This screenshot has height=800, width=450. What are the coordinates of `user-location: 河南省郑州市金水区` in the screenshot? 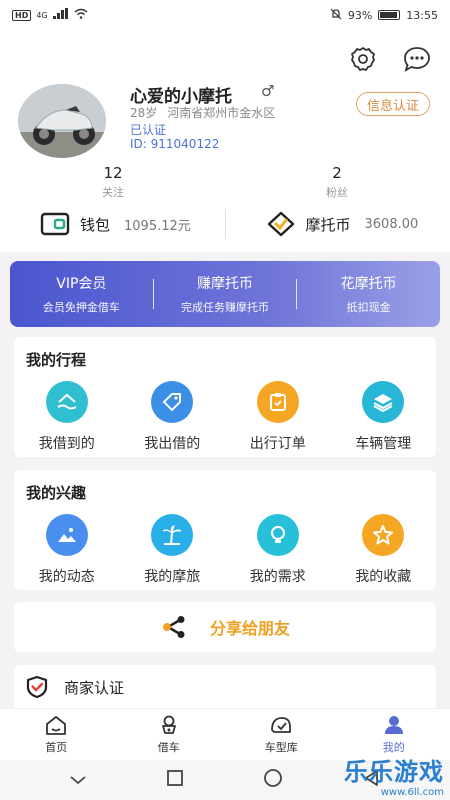 It's located at (221, 113).